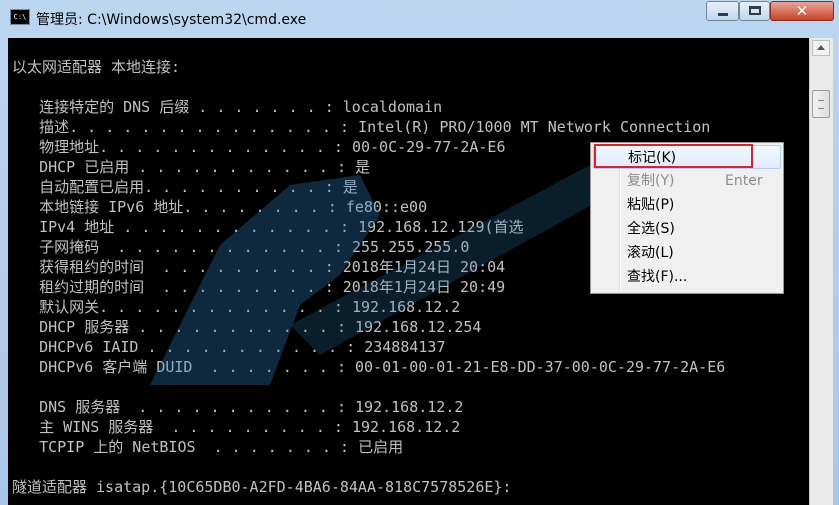 The width and height of the screenshot is (839, 505). I want to click on title-bar: C:\ 管理员: C:\Windows\system32\cmd.exe ✕, so click(419, 19).